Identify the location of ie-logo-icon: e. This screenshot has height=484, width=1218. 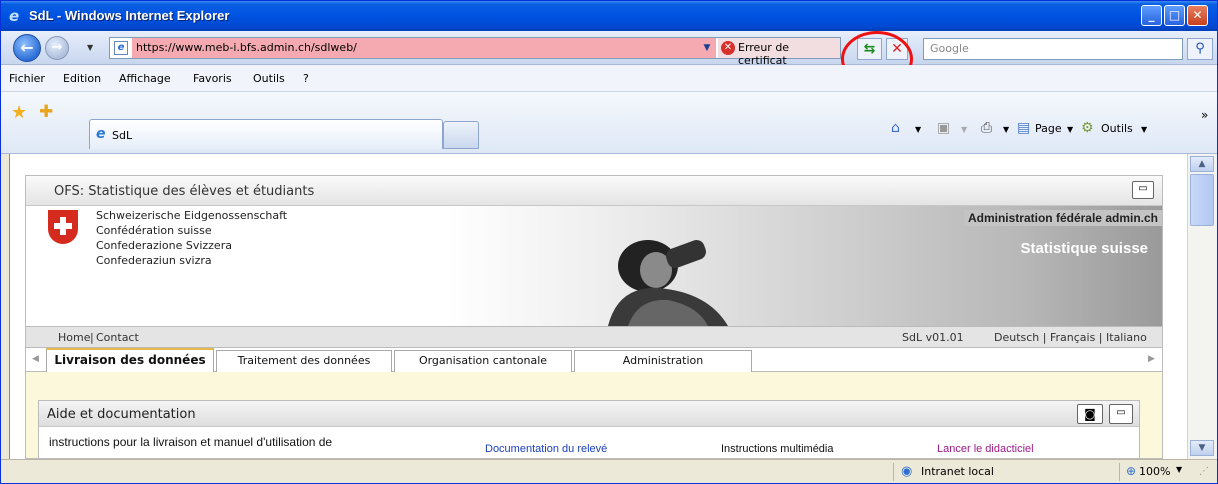
(14, 16).